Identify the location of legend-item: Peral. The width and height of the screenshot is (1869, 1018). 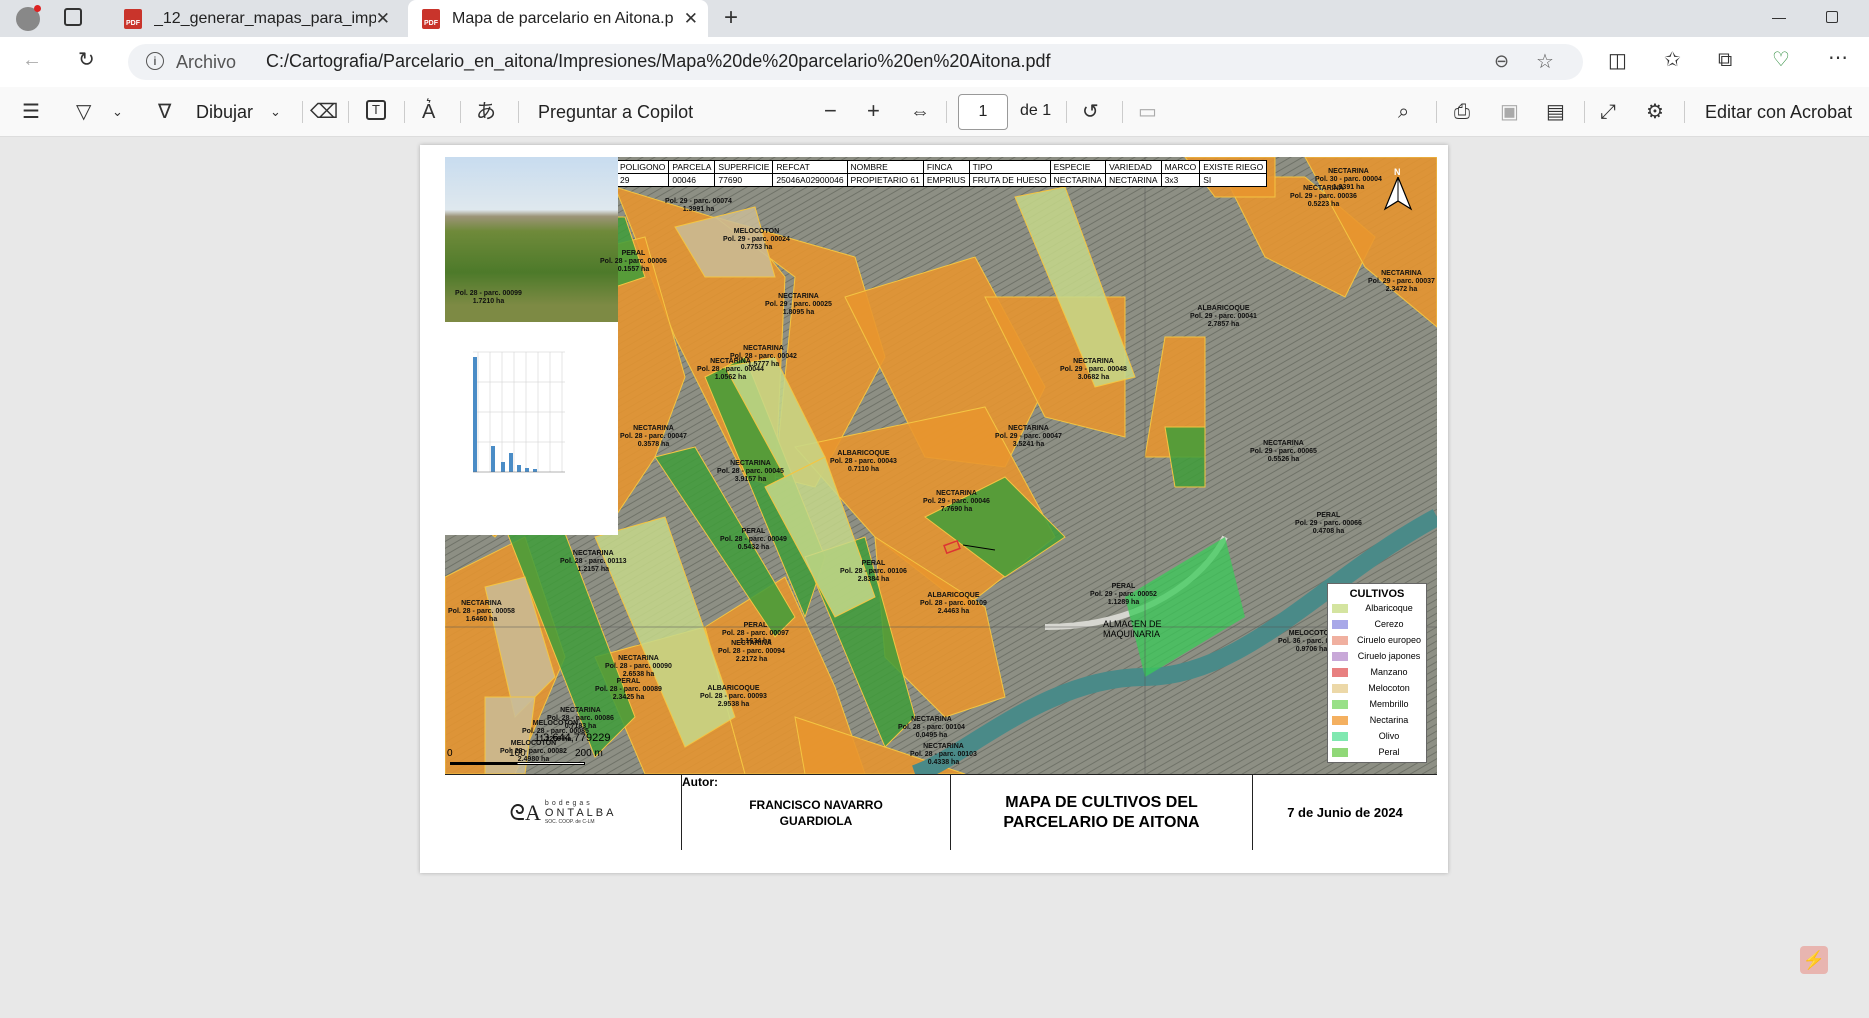
(1377, 752).